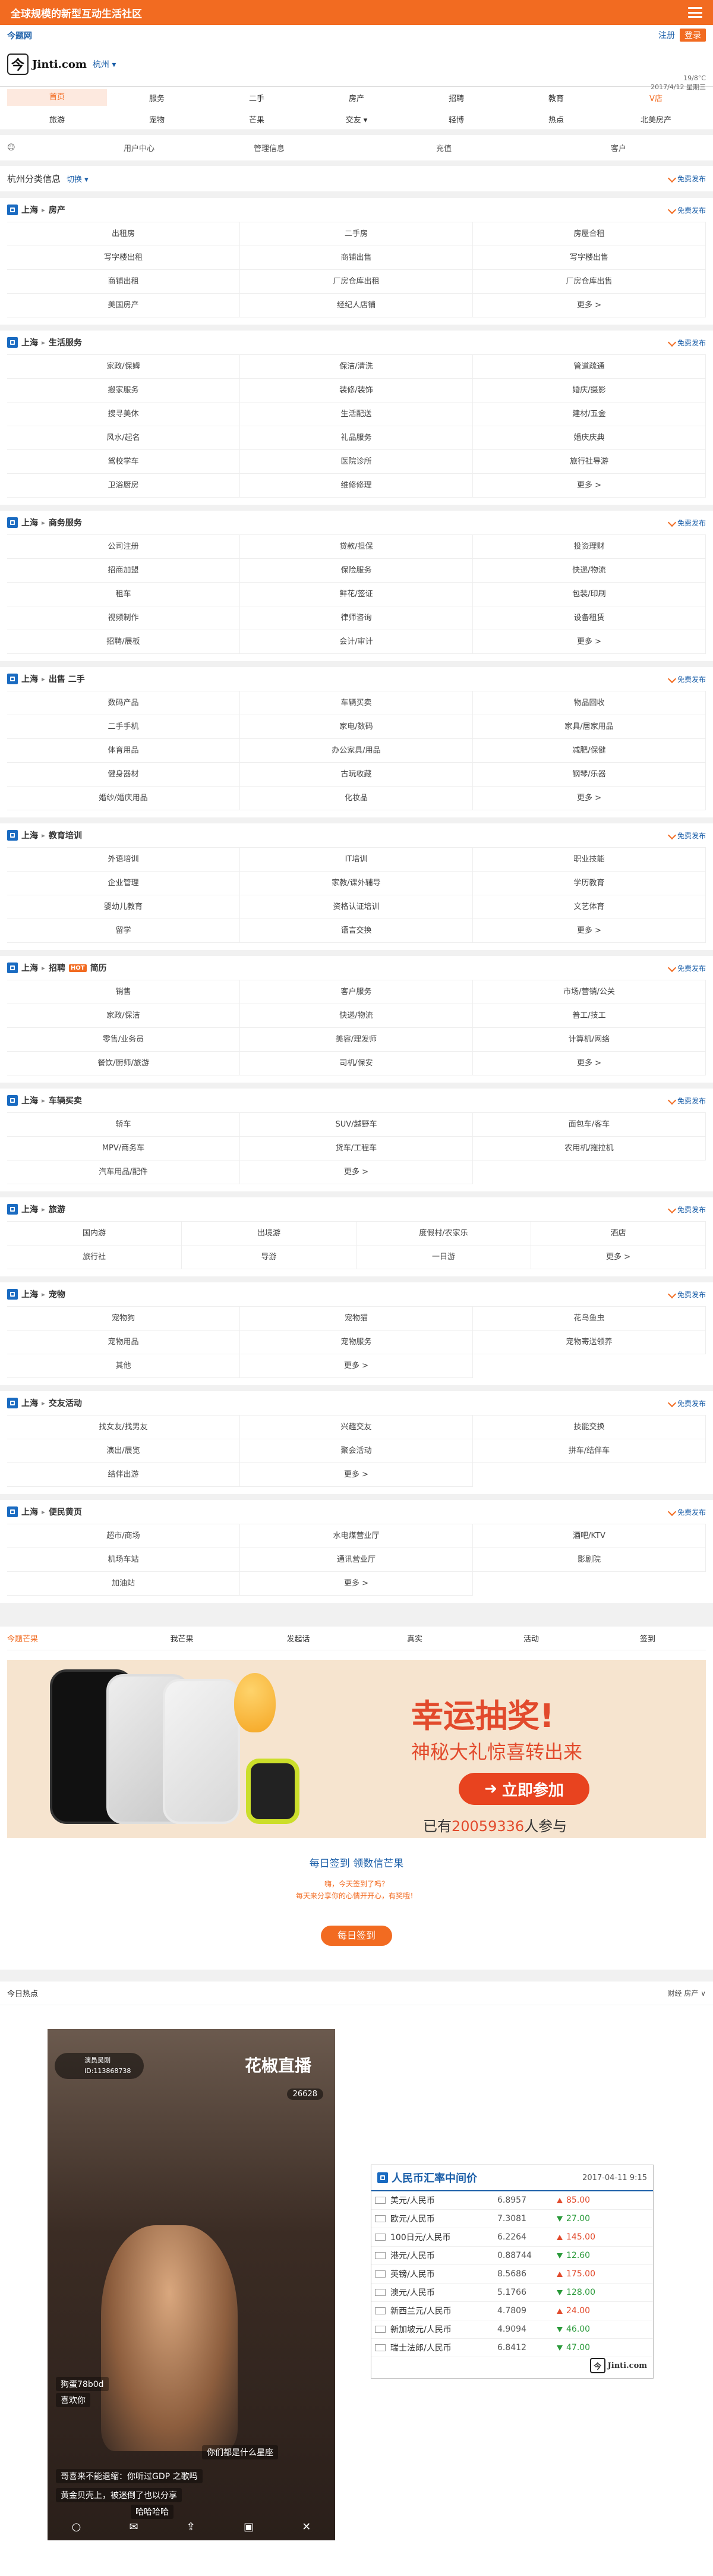 The height and width of the screenshot is (2576, 713). I want to click on category-link: 钢琴/乐器, so click(589, 775).